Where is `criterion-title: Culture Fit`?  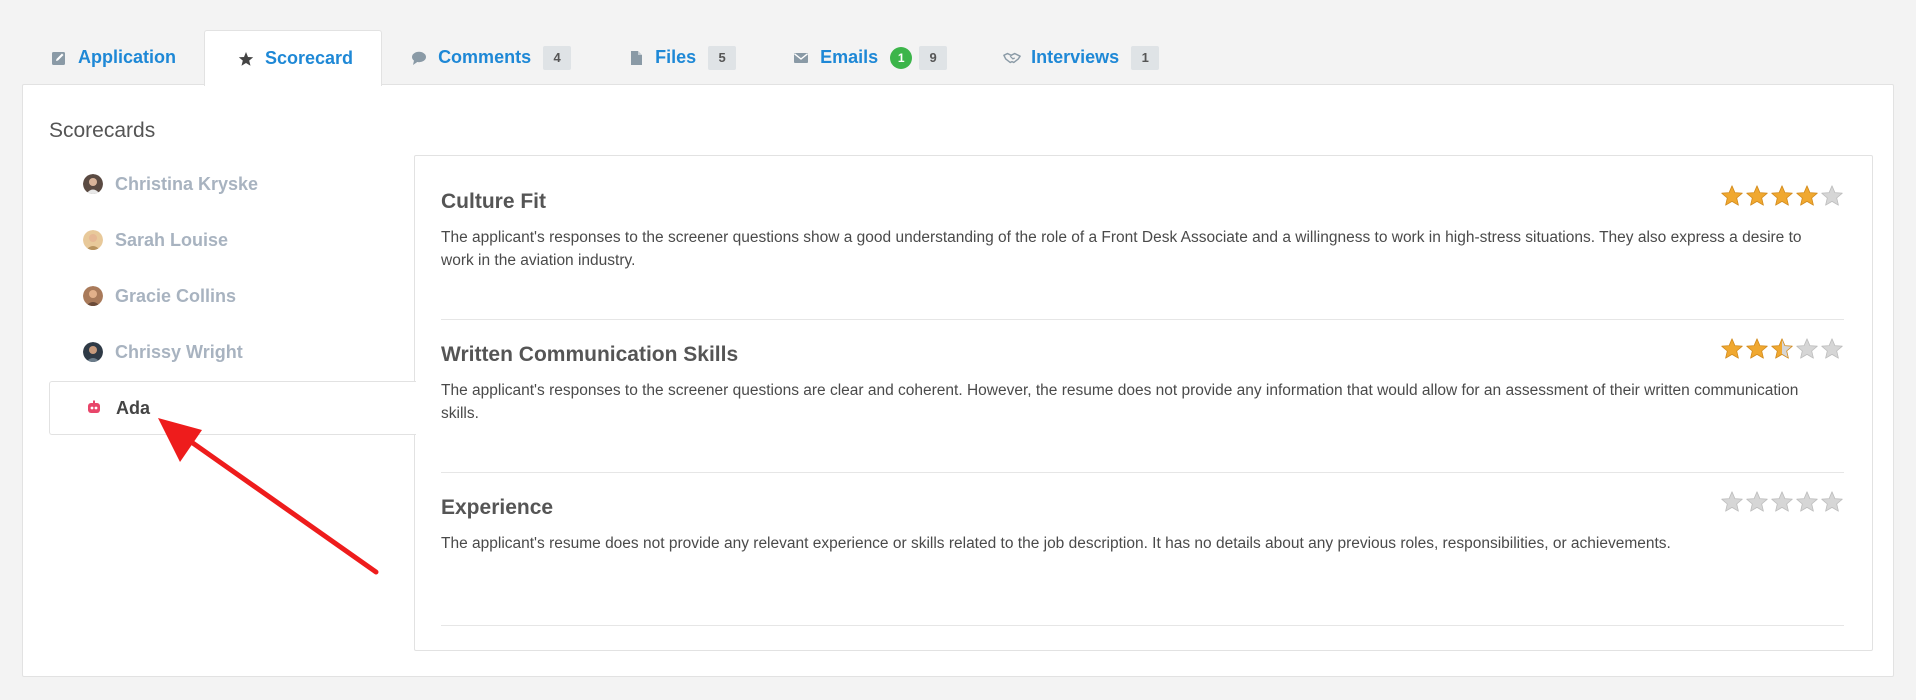
criterion-title: Culture Fit is located at coordinates (493, 201).